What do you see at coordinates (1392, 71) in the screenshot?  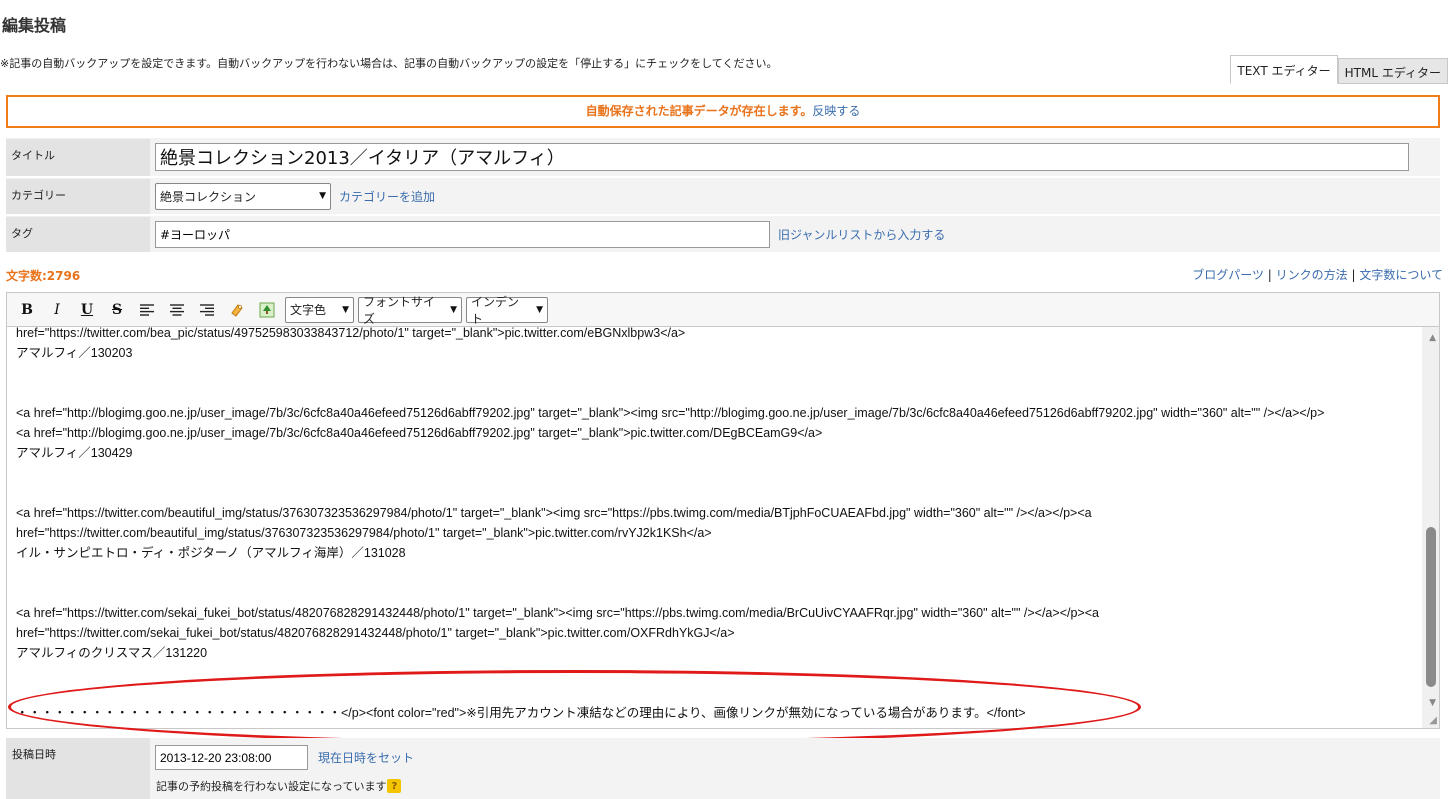 I see `tab-html-editor: HTML エディター` at bounding box center [1392, 71].